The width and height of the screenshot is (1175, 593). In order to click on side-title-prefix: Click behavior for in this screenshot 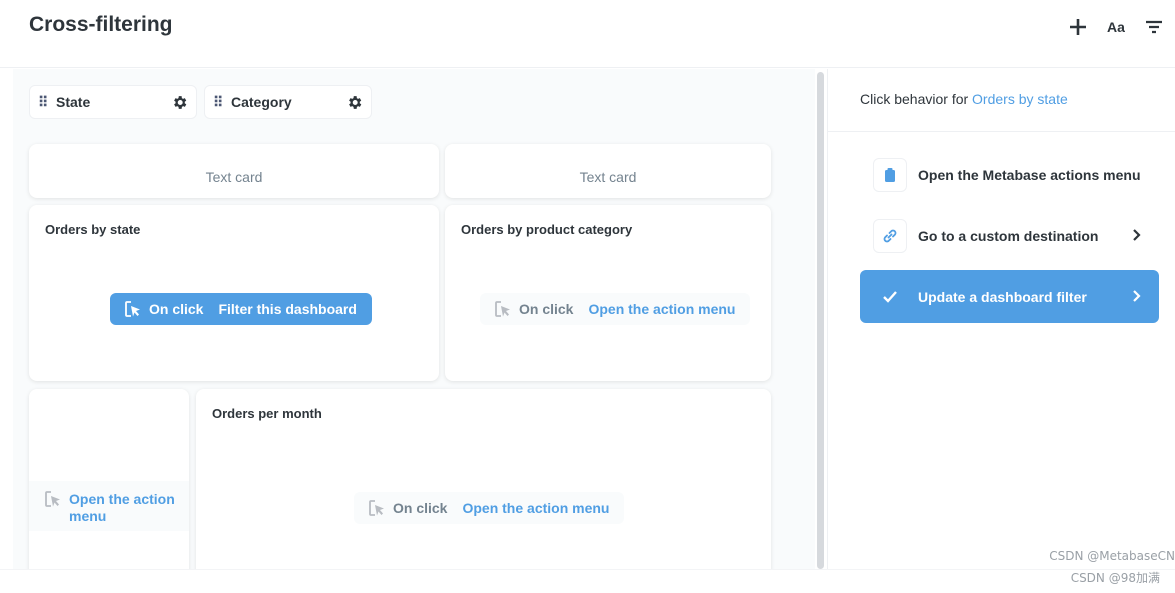, I will do `click(914, 99)`.